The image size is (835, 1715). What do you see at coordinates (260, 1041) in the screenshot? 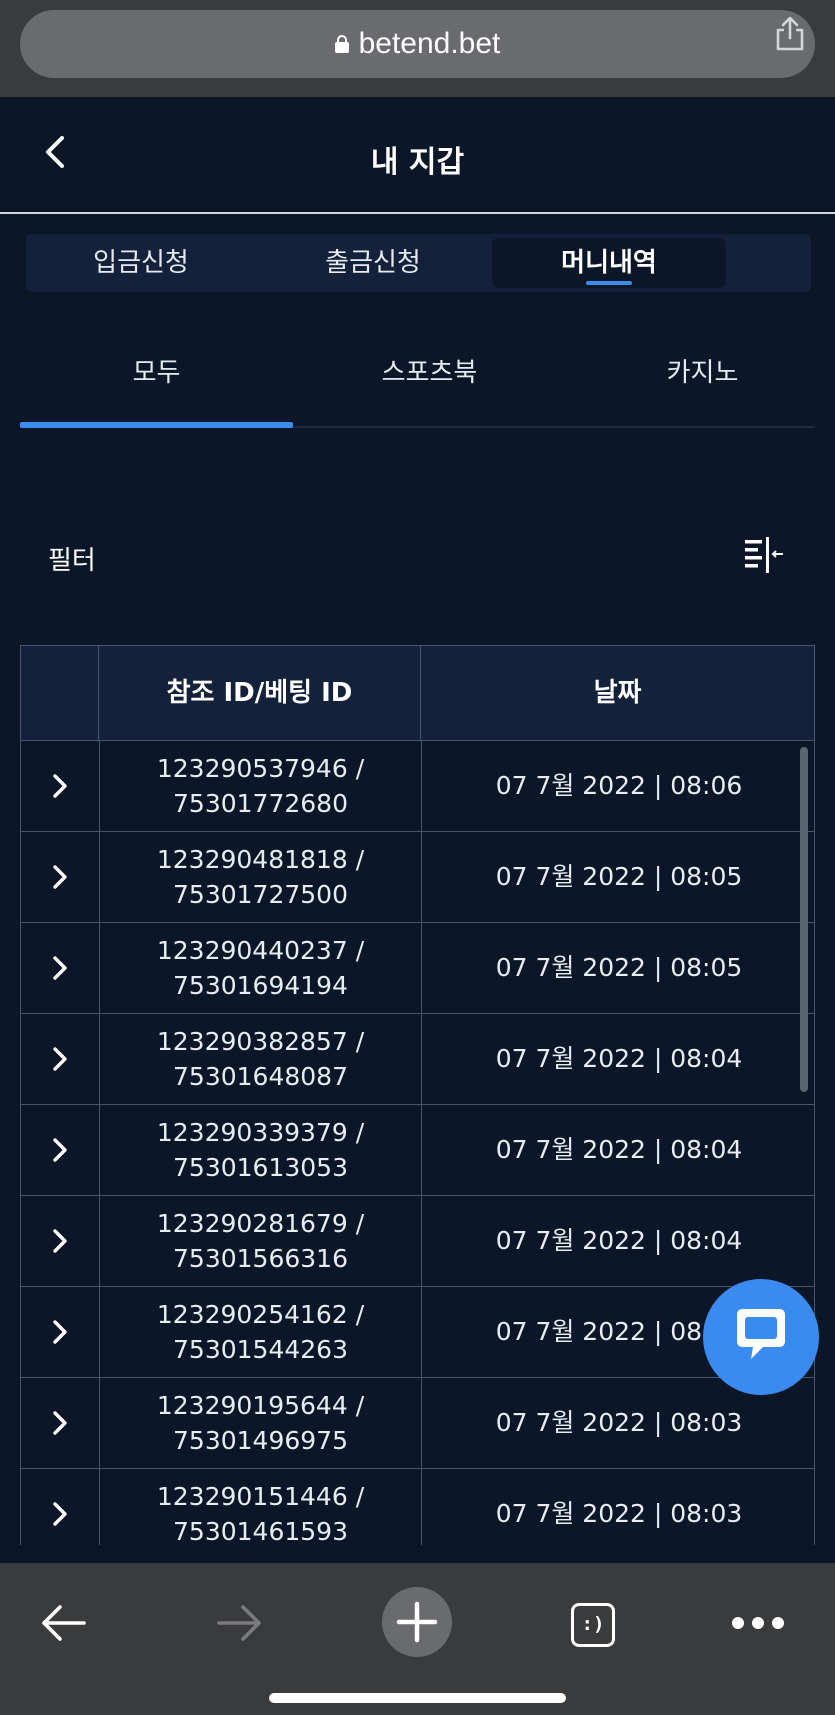
I see `ref-id: 123290382857 /` at bounding box center [260, 1041].